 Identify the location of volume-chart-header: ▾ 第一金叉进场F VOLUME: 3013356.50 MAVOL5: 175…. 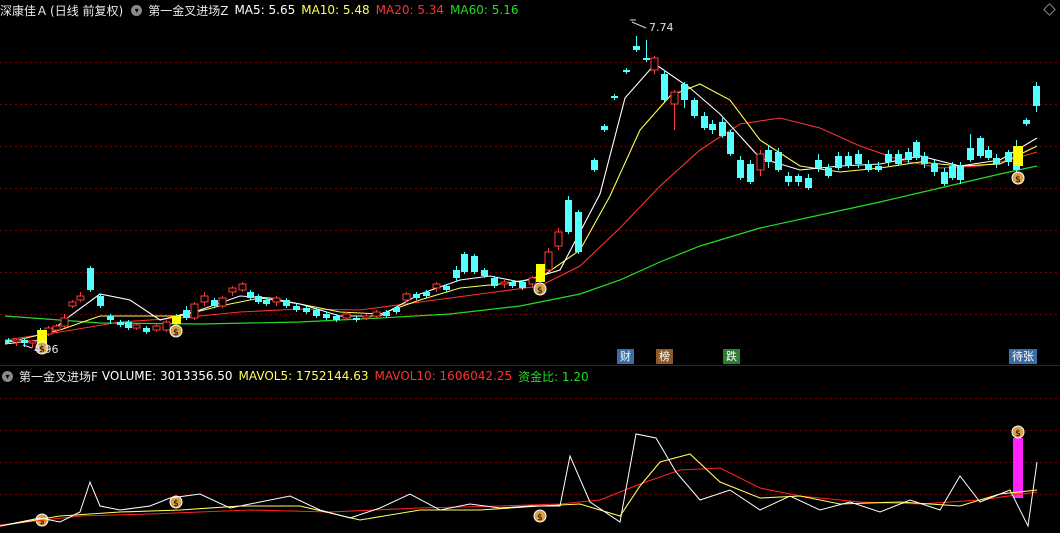
(530, 376).